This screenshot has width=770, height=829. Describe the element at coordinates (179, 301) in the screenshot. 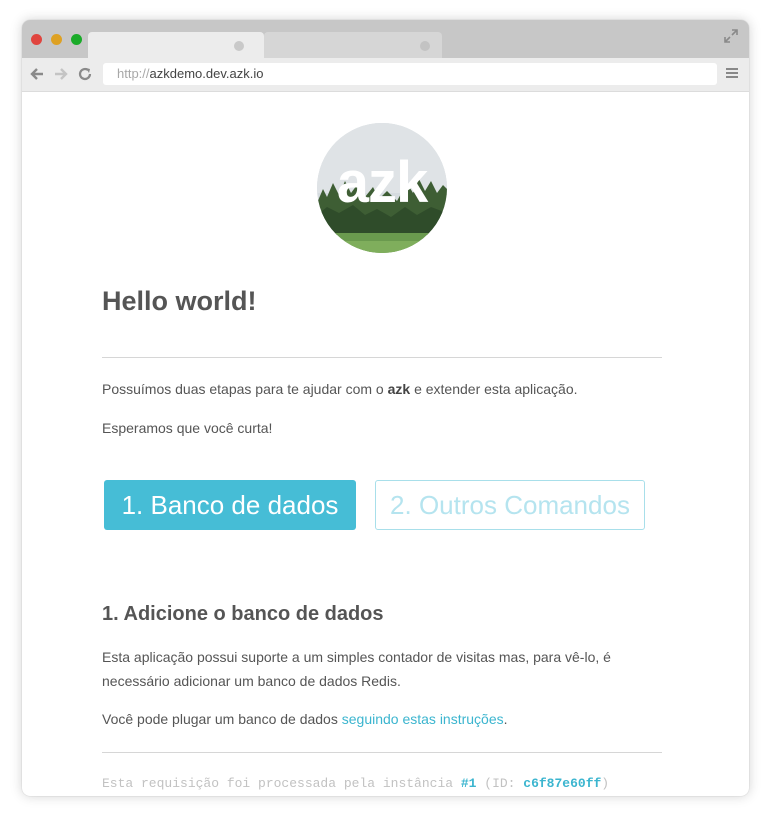

I see `page-title: Hello world!` at that location.